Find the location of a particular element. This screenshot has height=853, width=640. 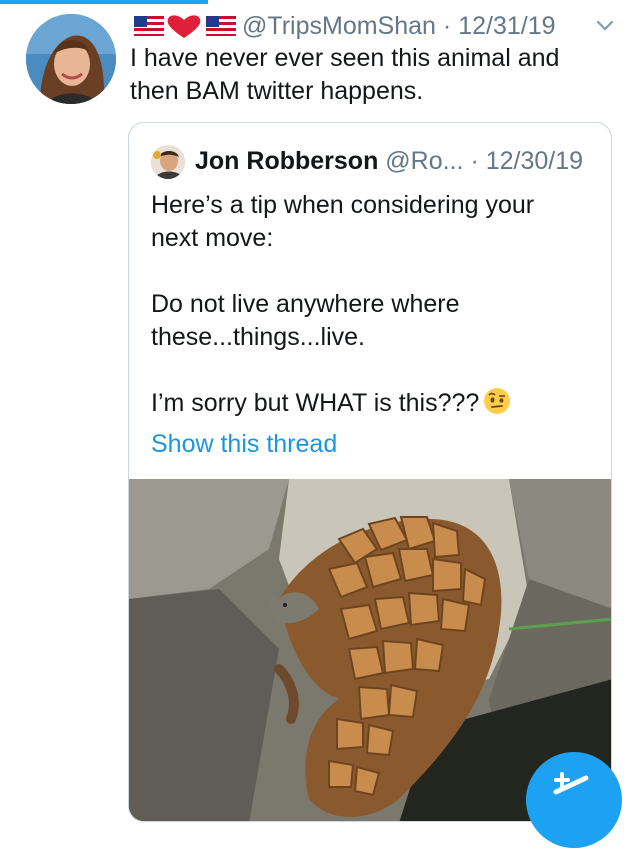

red-heart-icon is located at coordinates (184, 26).